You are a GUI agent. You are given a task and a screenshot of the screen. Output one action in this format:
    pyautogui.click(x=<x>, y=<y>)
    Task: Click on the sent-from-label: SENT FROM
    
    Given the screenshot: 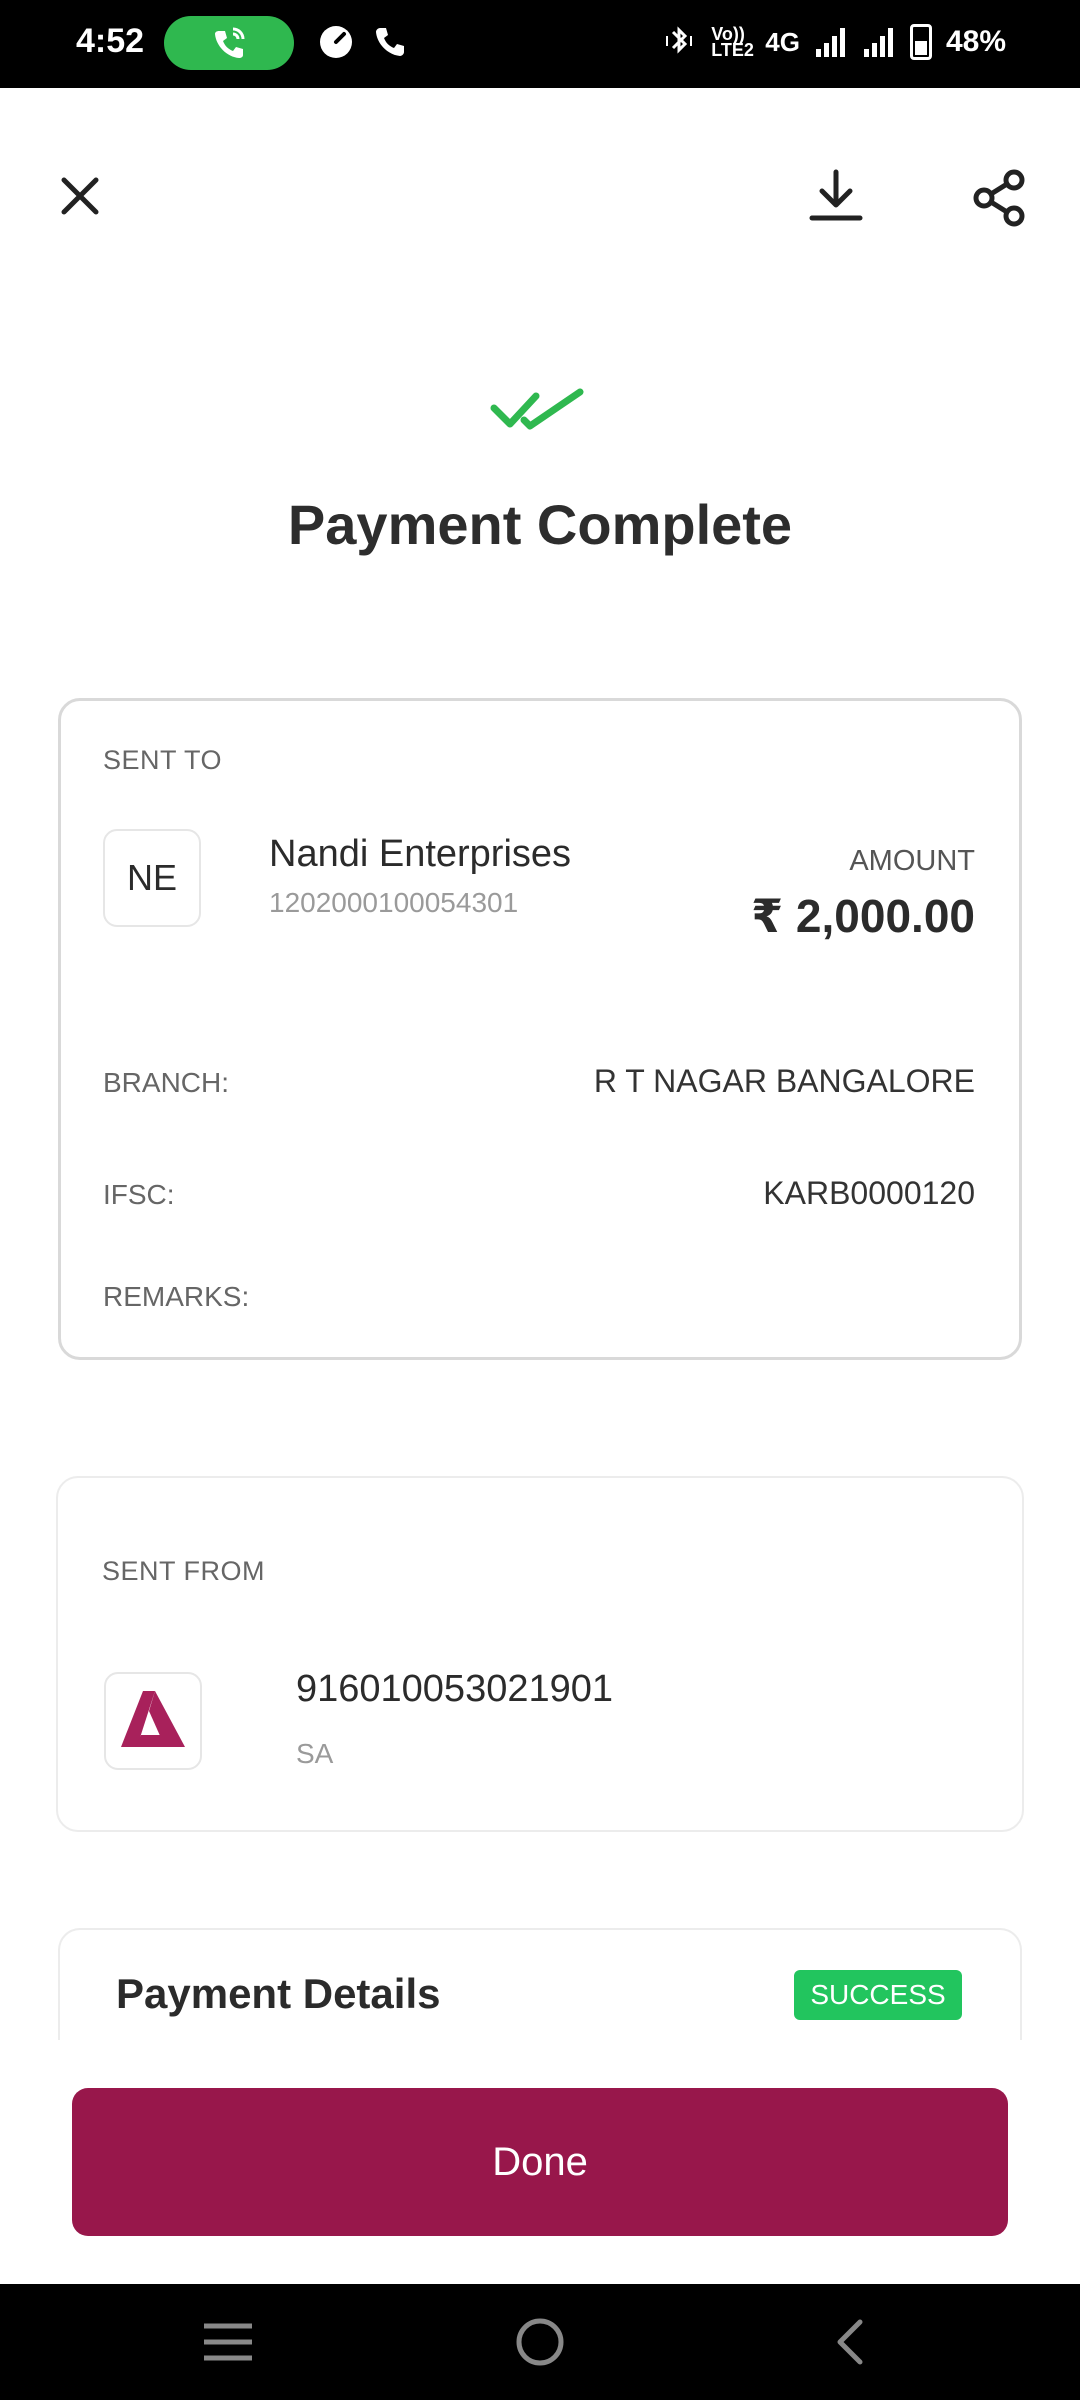 What is the action you would take?
    pyautogui.click(x=184, y=1571)
    